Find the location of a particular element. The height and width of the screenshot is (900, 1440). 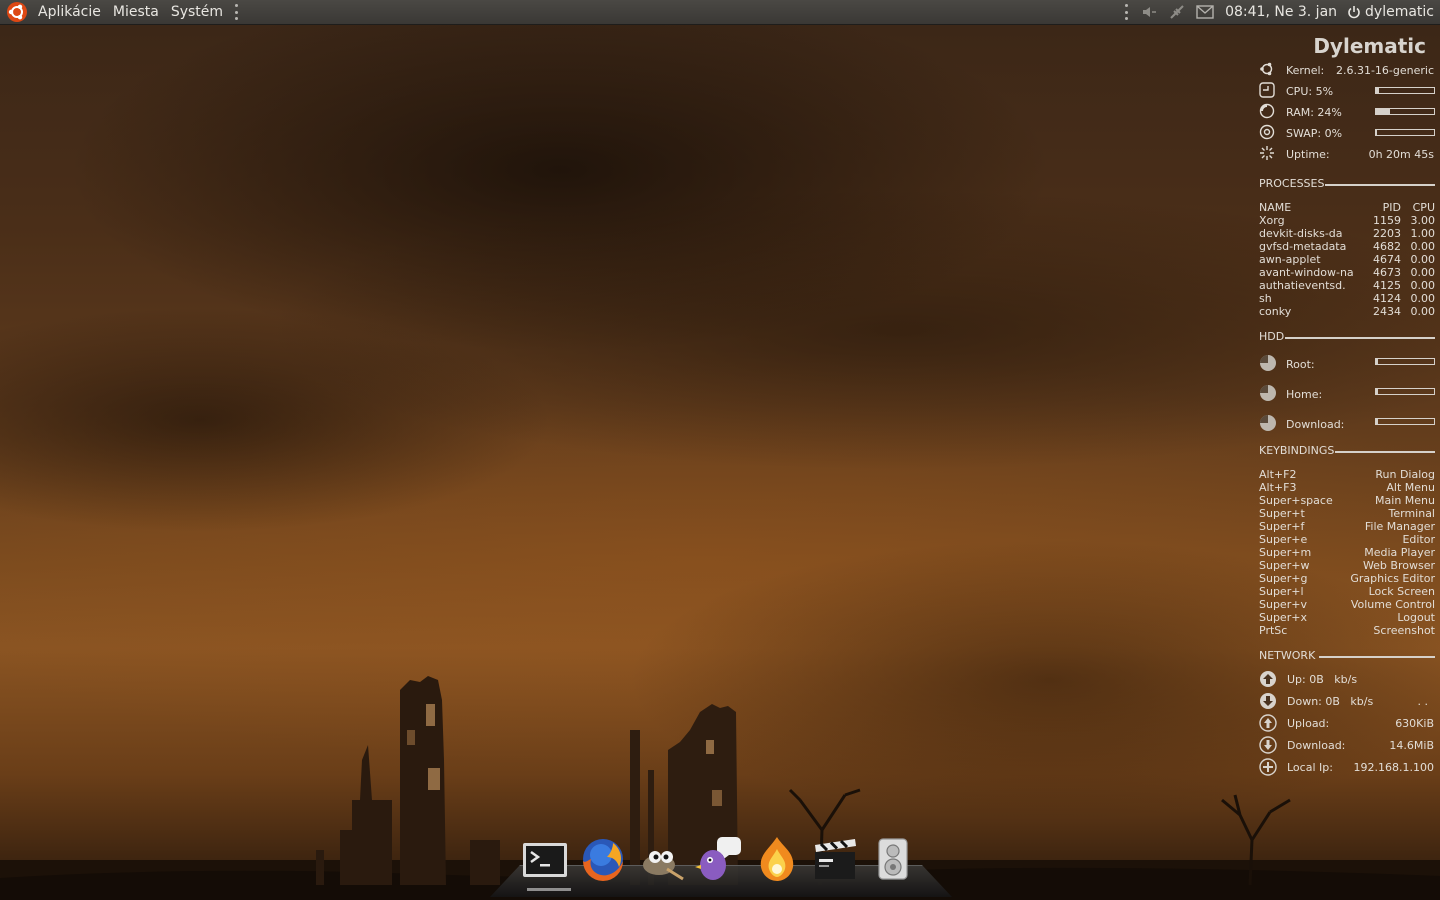

dock-item-gimp is located at coordinates (661, 859).